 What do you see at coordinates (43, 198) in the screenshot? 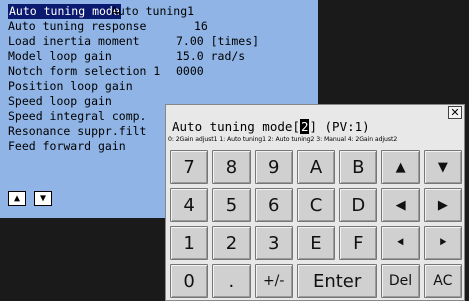
I see `scroll-down-button: ▼` at bounding box center [43, 198].